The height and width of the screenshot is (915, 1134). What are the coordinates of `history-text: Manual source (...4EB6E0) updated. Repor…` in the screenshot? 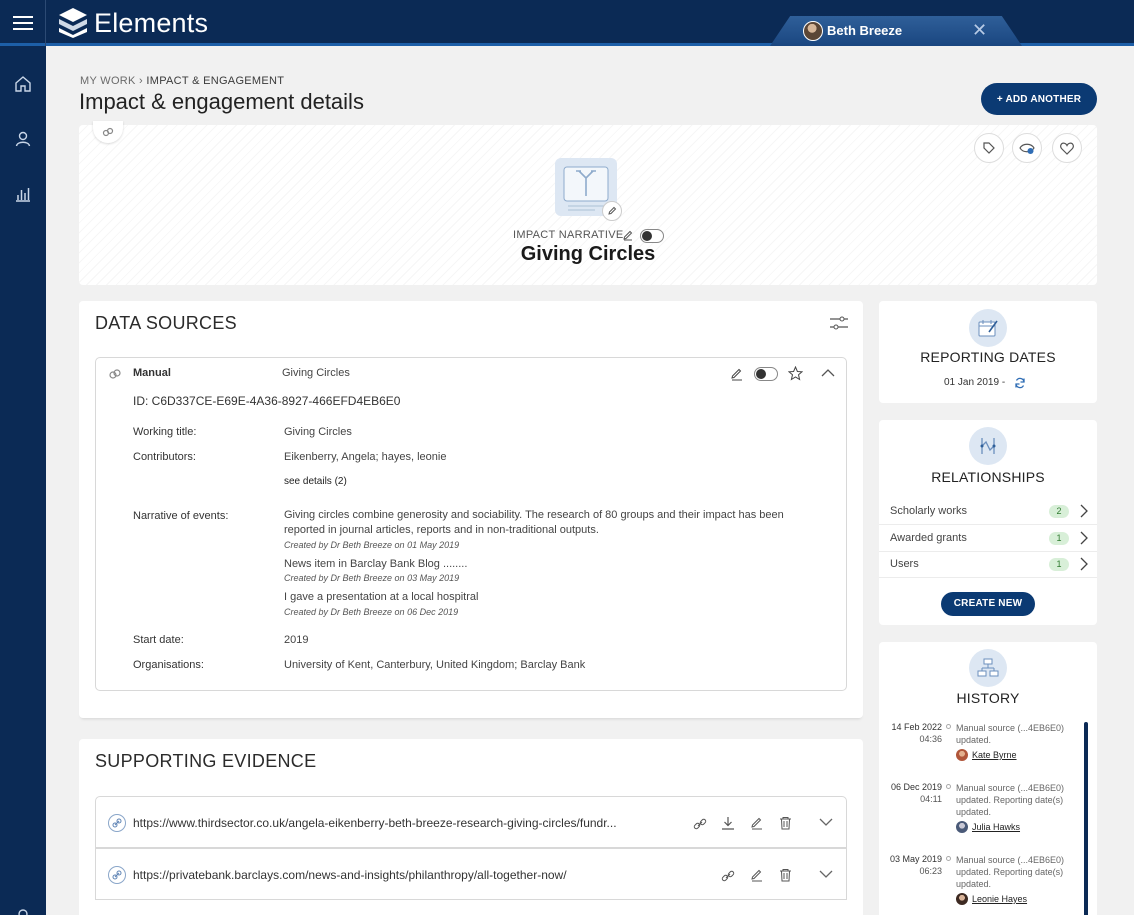 It's located at (1018, 800).